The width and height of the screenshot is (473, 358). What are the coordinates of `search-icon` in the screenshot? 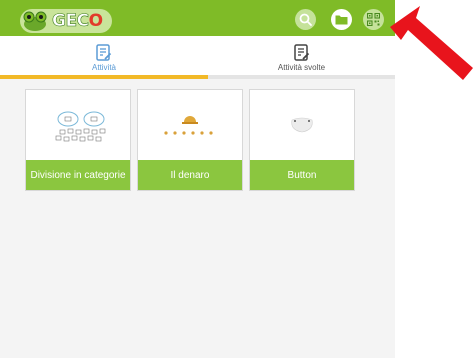 It's located at (305, 19).